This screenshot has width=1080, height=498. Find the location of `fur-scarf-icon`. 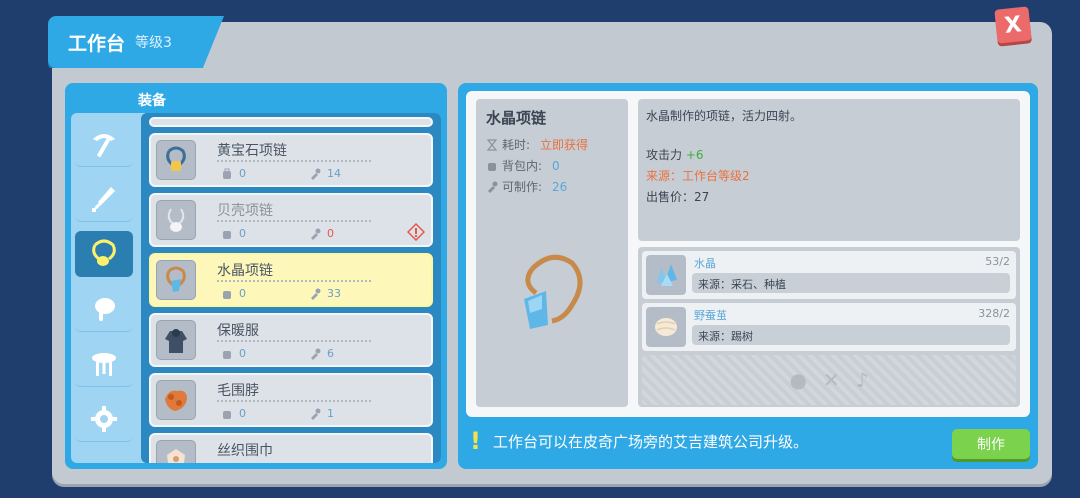

fur-scarf-icon is located at coordinates (176, 400).